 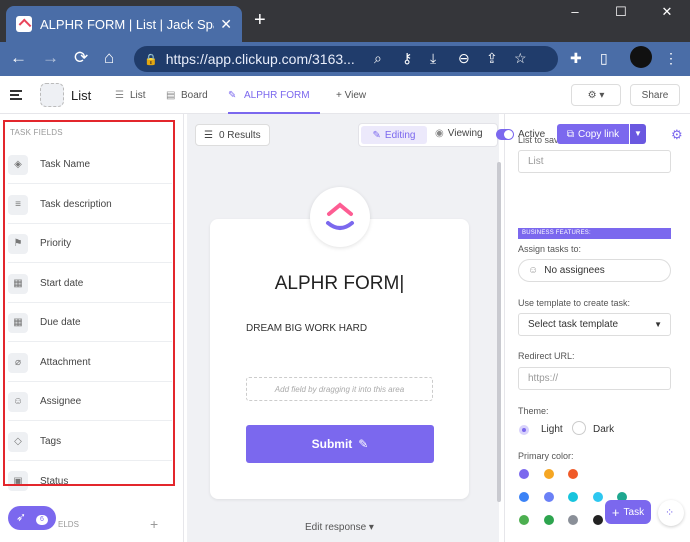 I want to click on form-title: ALPHR FORM|, so click(x=339, y=284).